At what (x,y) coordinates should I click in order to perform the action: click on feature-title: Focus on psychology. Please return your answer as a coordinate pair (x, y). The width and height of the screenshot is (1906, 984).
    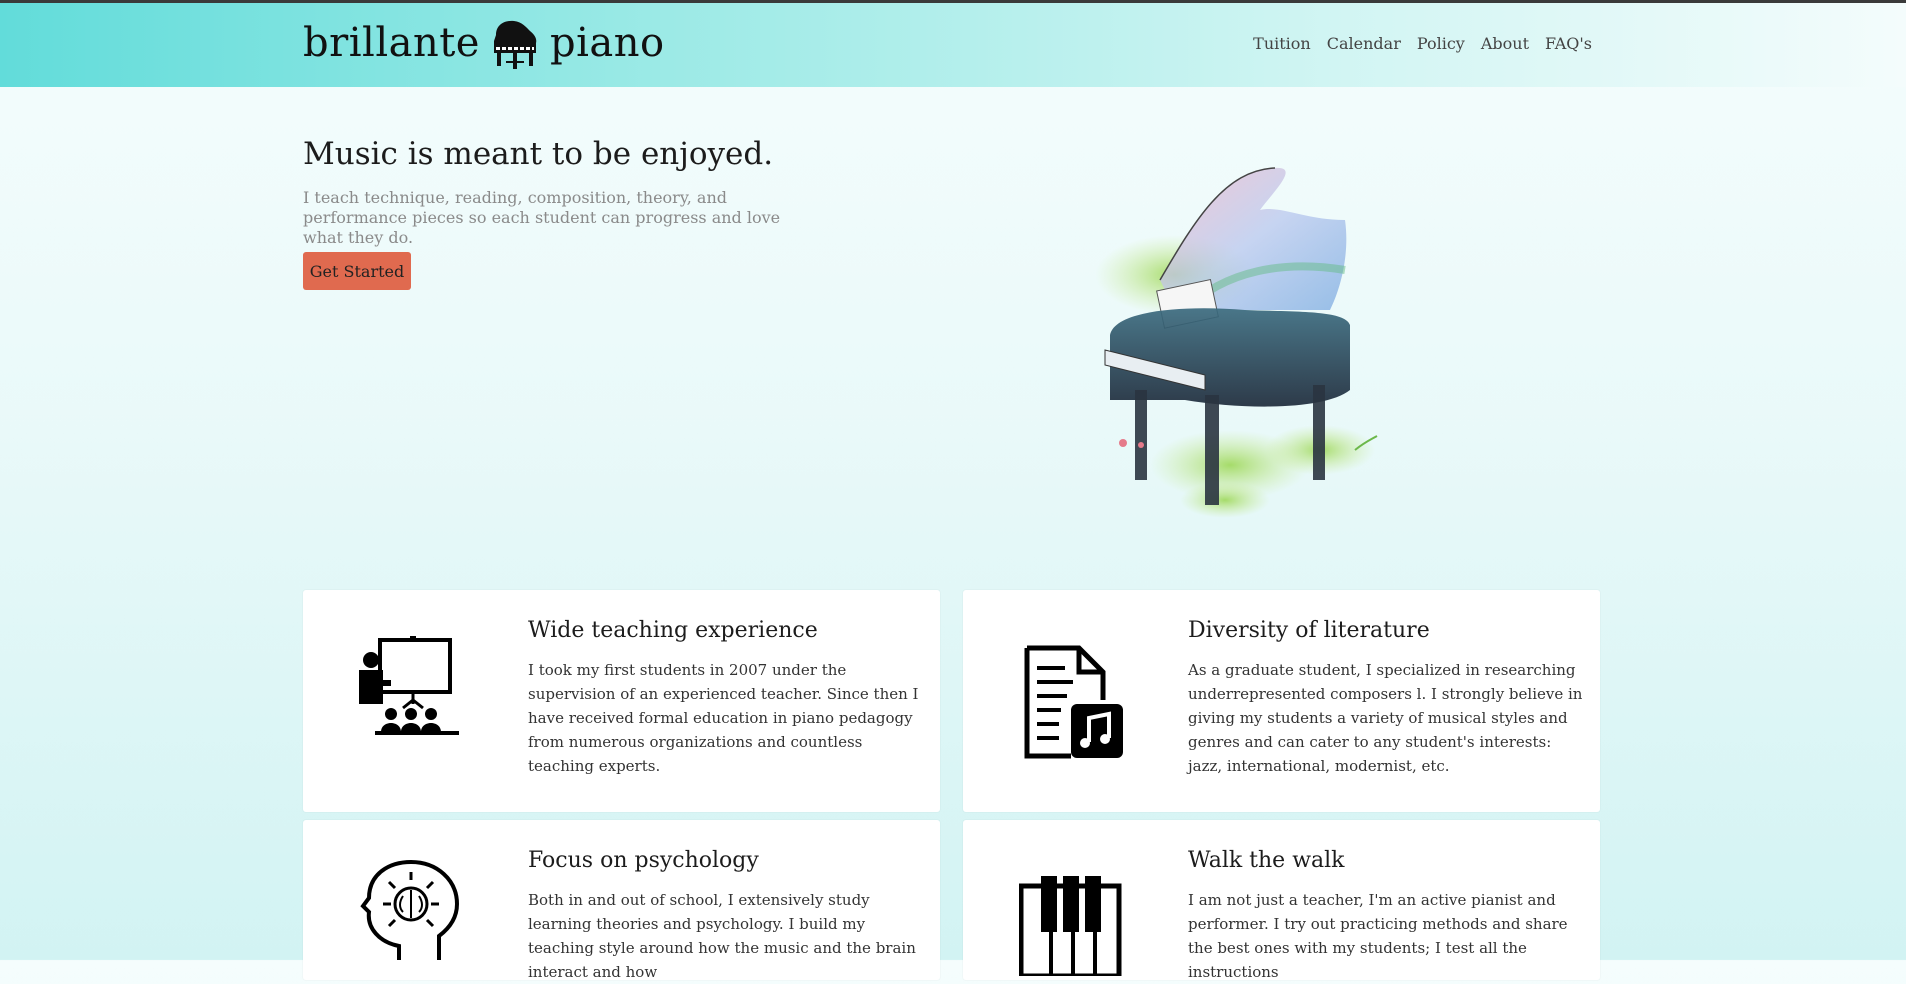
    Looking at the image, I should click on (643, 860).